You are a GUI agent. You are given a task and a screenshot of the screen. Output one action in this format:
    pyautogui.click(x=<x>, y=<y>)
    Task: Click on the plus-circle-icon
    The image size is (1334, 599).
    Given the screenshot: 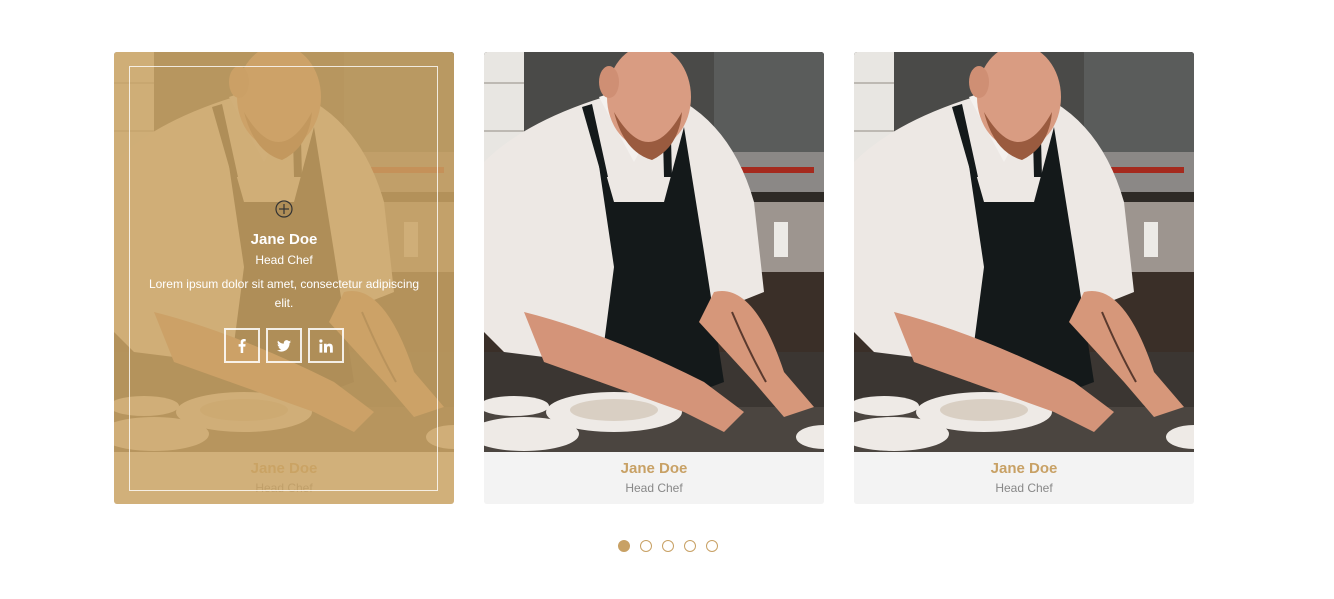 What is the action you would take?
    pyautogui.click(x=284, y=209)
    